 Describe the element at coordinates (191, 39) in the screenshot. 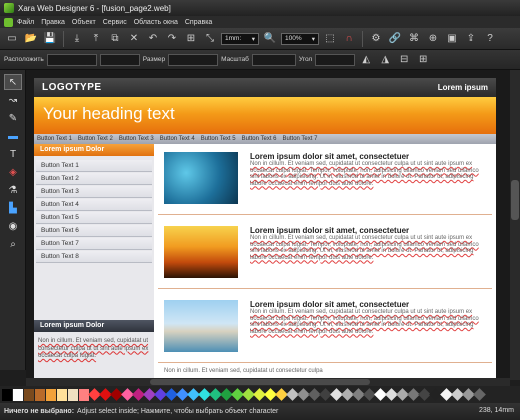

I see `grid-icon: ⊞` at that location.